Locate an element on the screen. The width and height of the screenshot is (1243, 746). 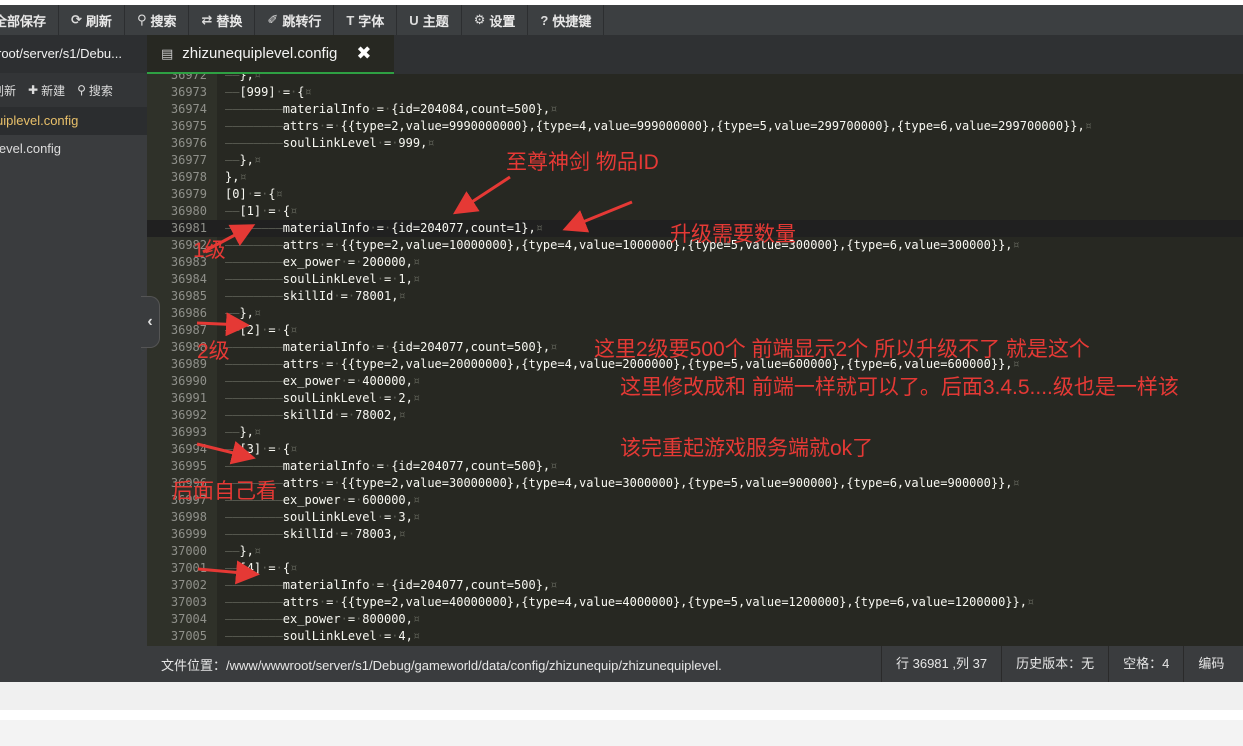
code-line: 36976 ————————soulLinkLevel·=·999,¤ is located at coordinates (695, 143).